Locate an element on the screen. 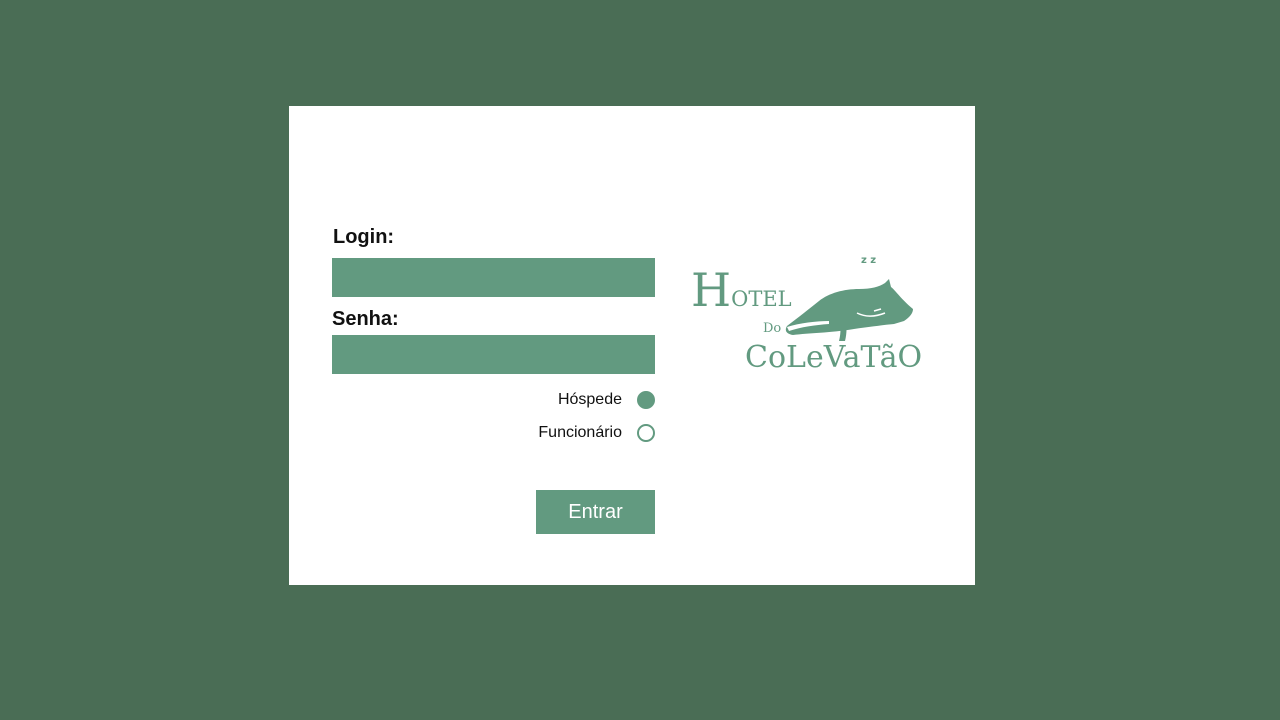 The image size is (1280, 720). radio-button-hospede is located at coordinates (646, 400).